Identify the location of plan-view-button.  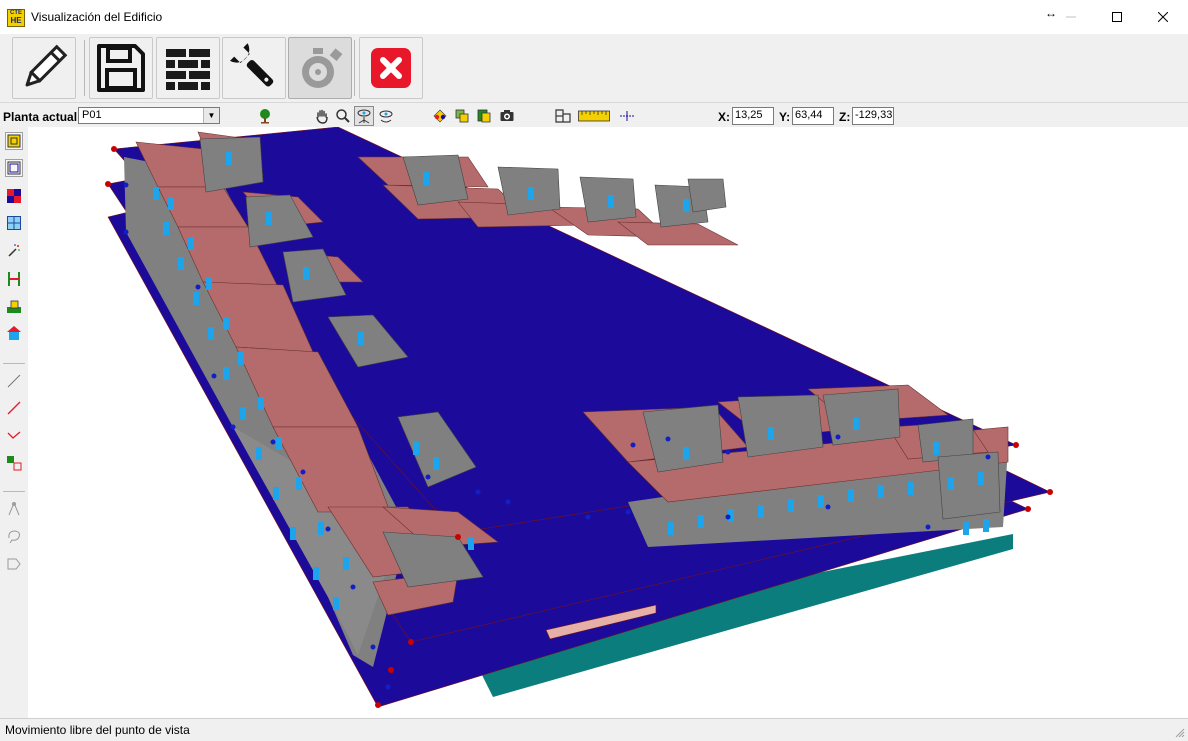
(563, 116).